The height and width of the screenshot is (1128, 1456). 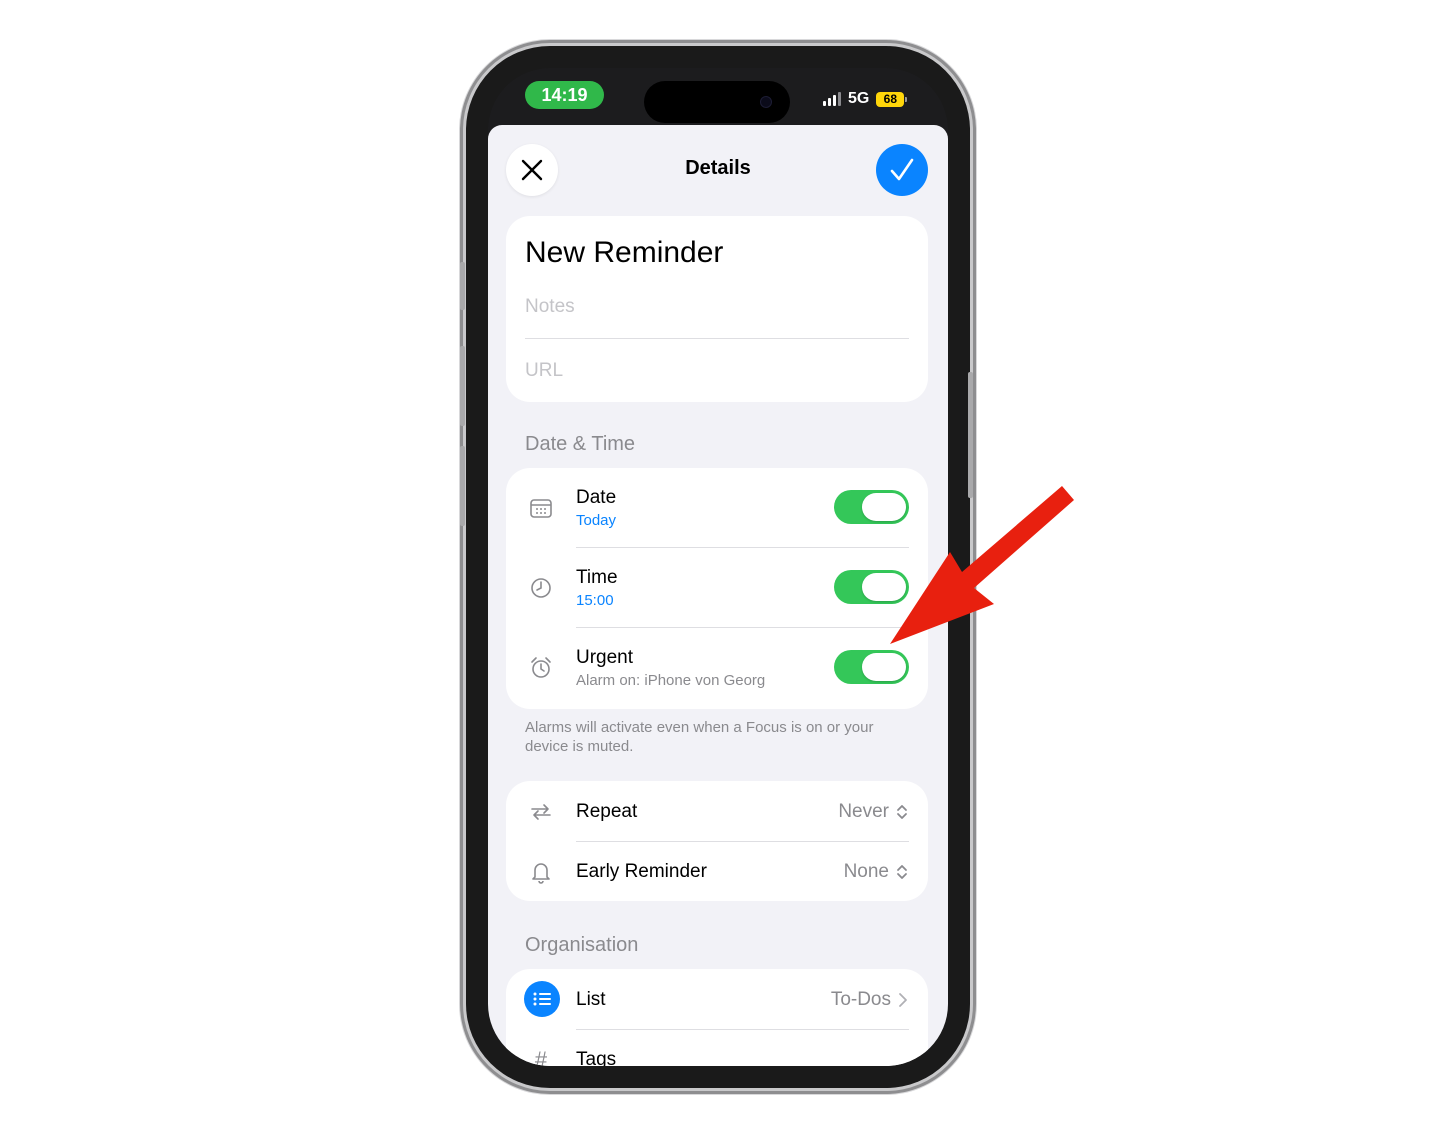 I want to click on clock-icon, so click(x=541, y=588).